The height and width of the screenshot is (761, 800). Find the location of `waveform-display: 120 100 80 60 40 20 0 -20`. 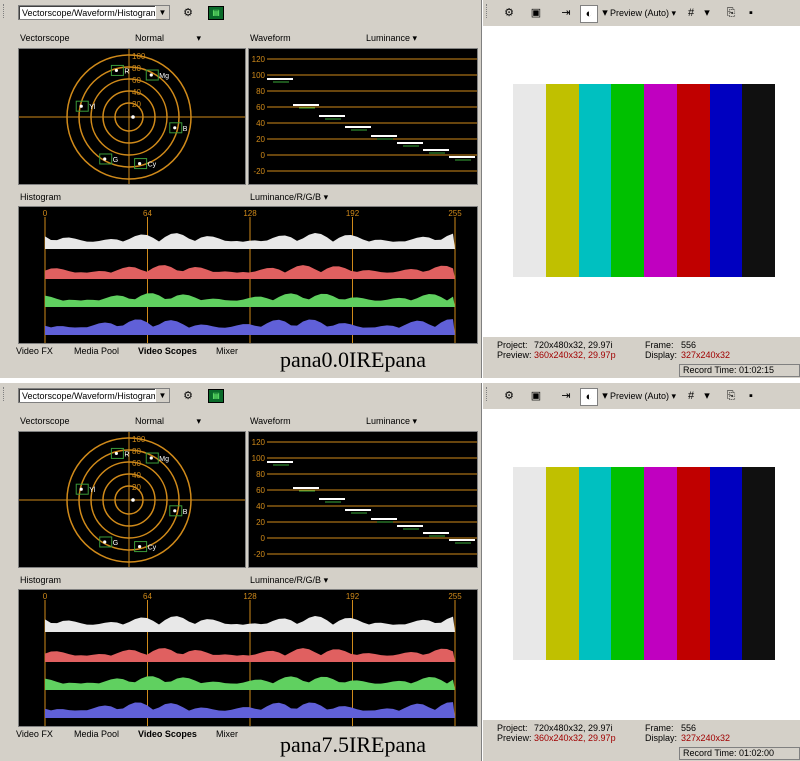

waveform-display: 120 100 80 60 40 20 0 -20 is located at coordinates (363, 499).